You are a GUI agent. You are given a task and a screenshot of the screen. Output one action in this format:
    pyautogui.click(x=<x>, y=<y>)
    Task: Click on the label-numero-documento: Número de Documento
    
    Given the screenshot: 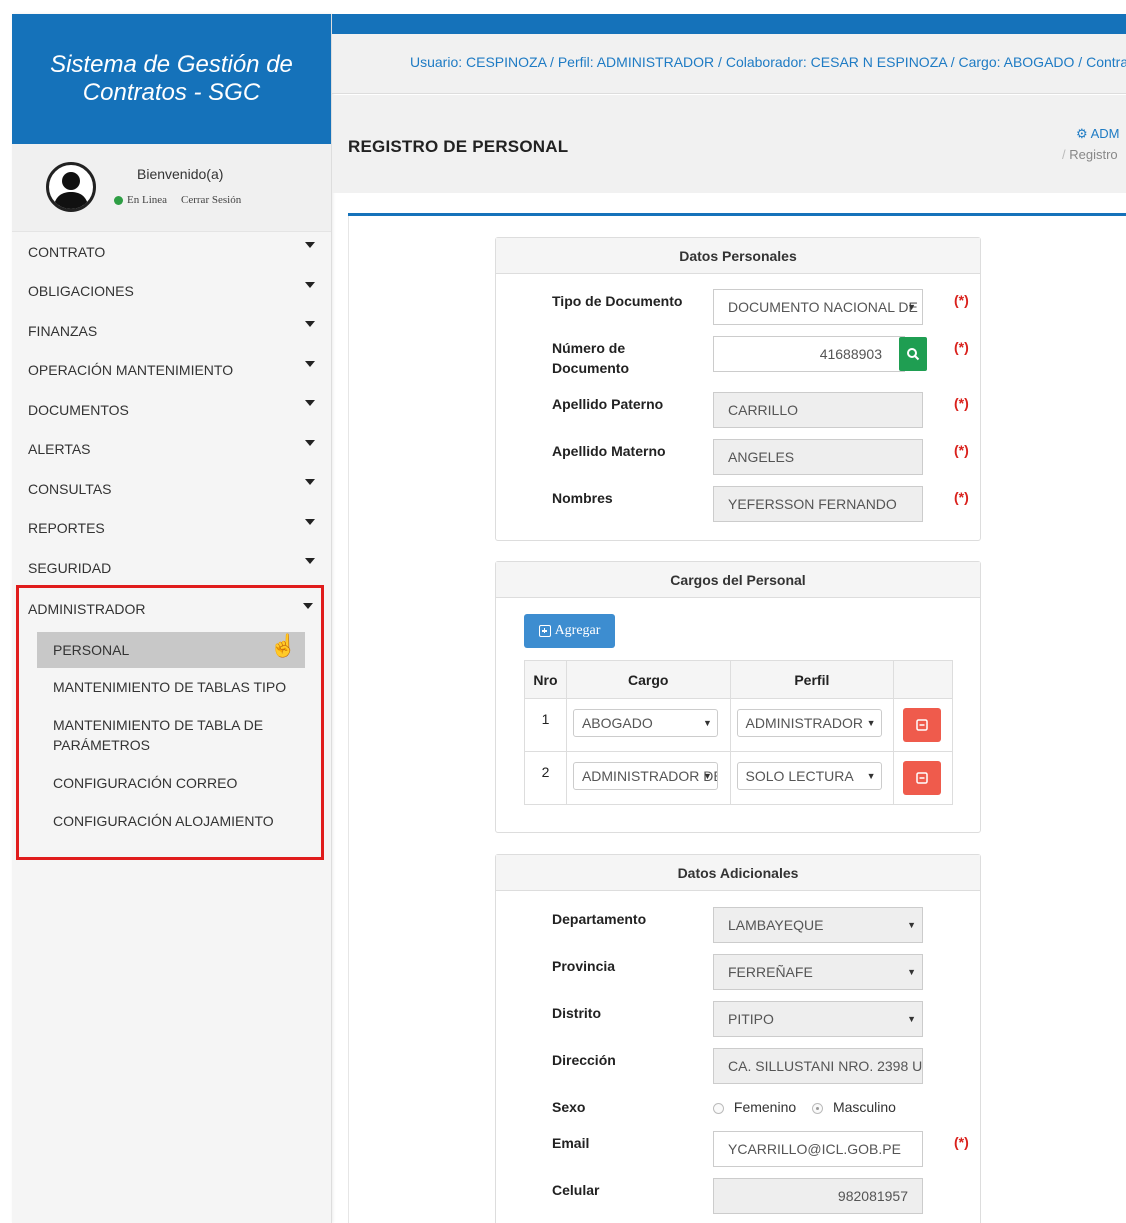 What is the action you would take?
    pyautogui.click(x=590, y=358)
    